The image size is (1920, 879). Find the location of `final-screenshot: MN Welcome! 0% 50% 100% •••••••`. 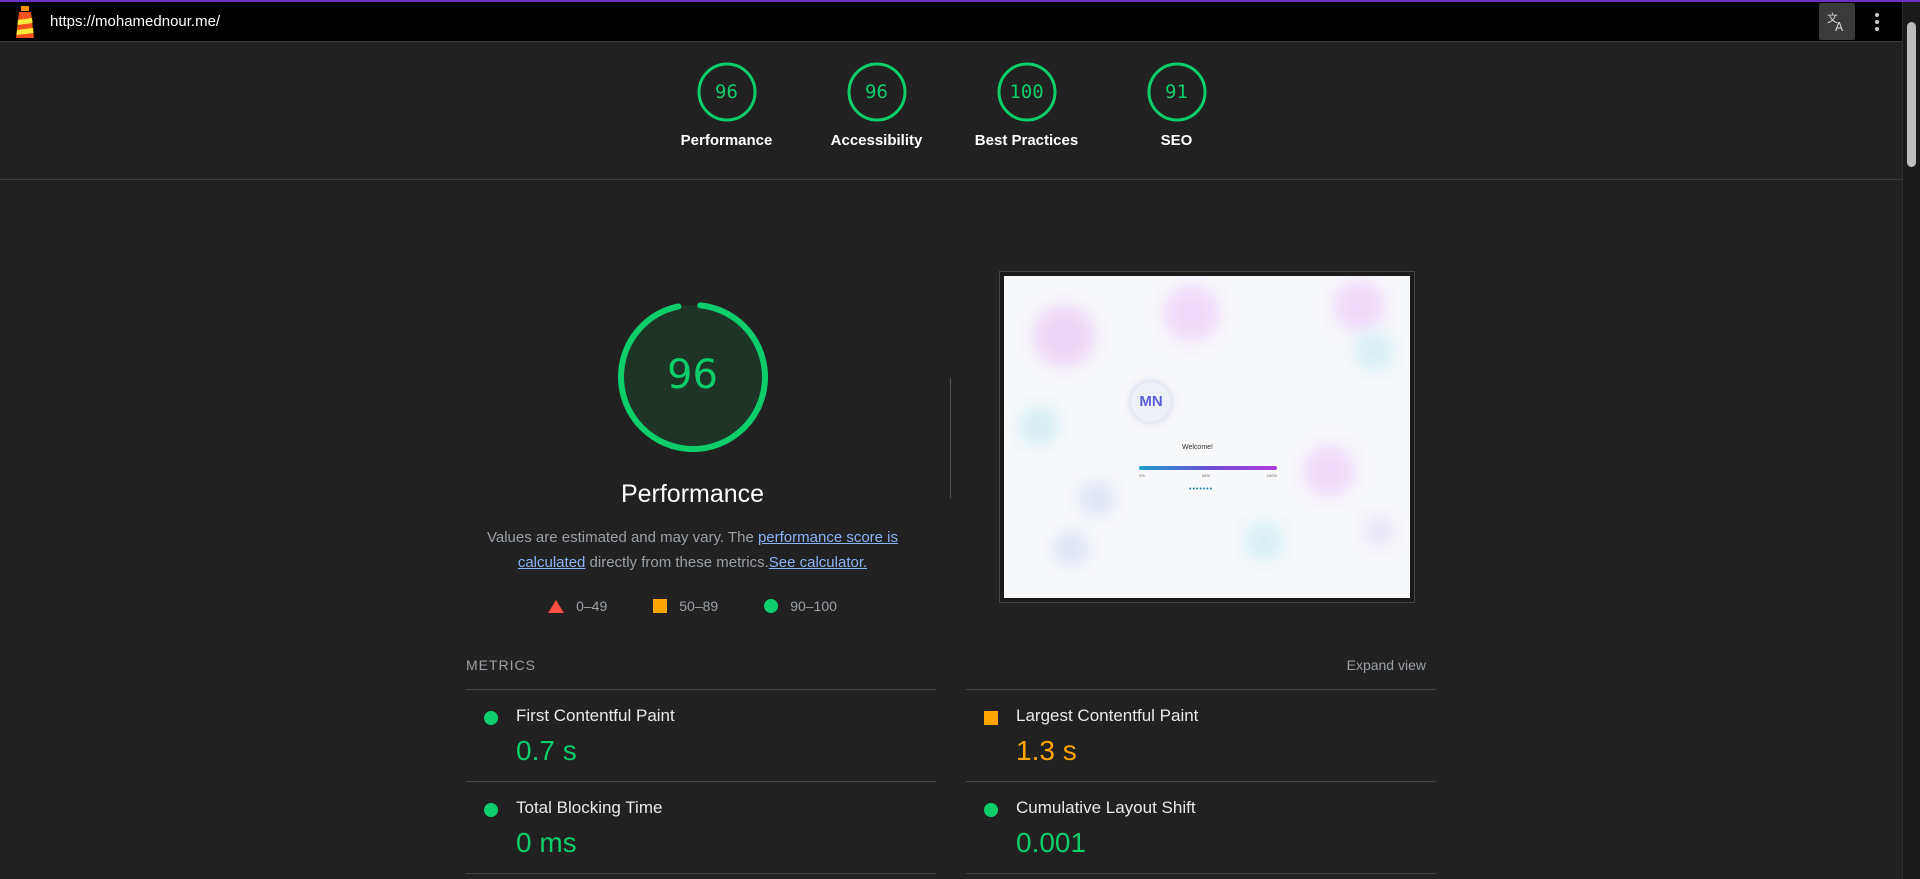

final-screenshot: MN Welcome! 0% 50% 100% ••••••• is located at coordinates (1207, 437).